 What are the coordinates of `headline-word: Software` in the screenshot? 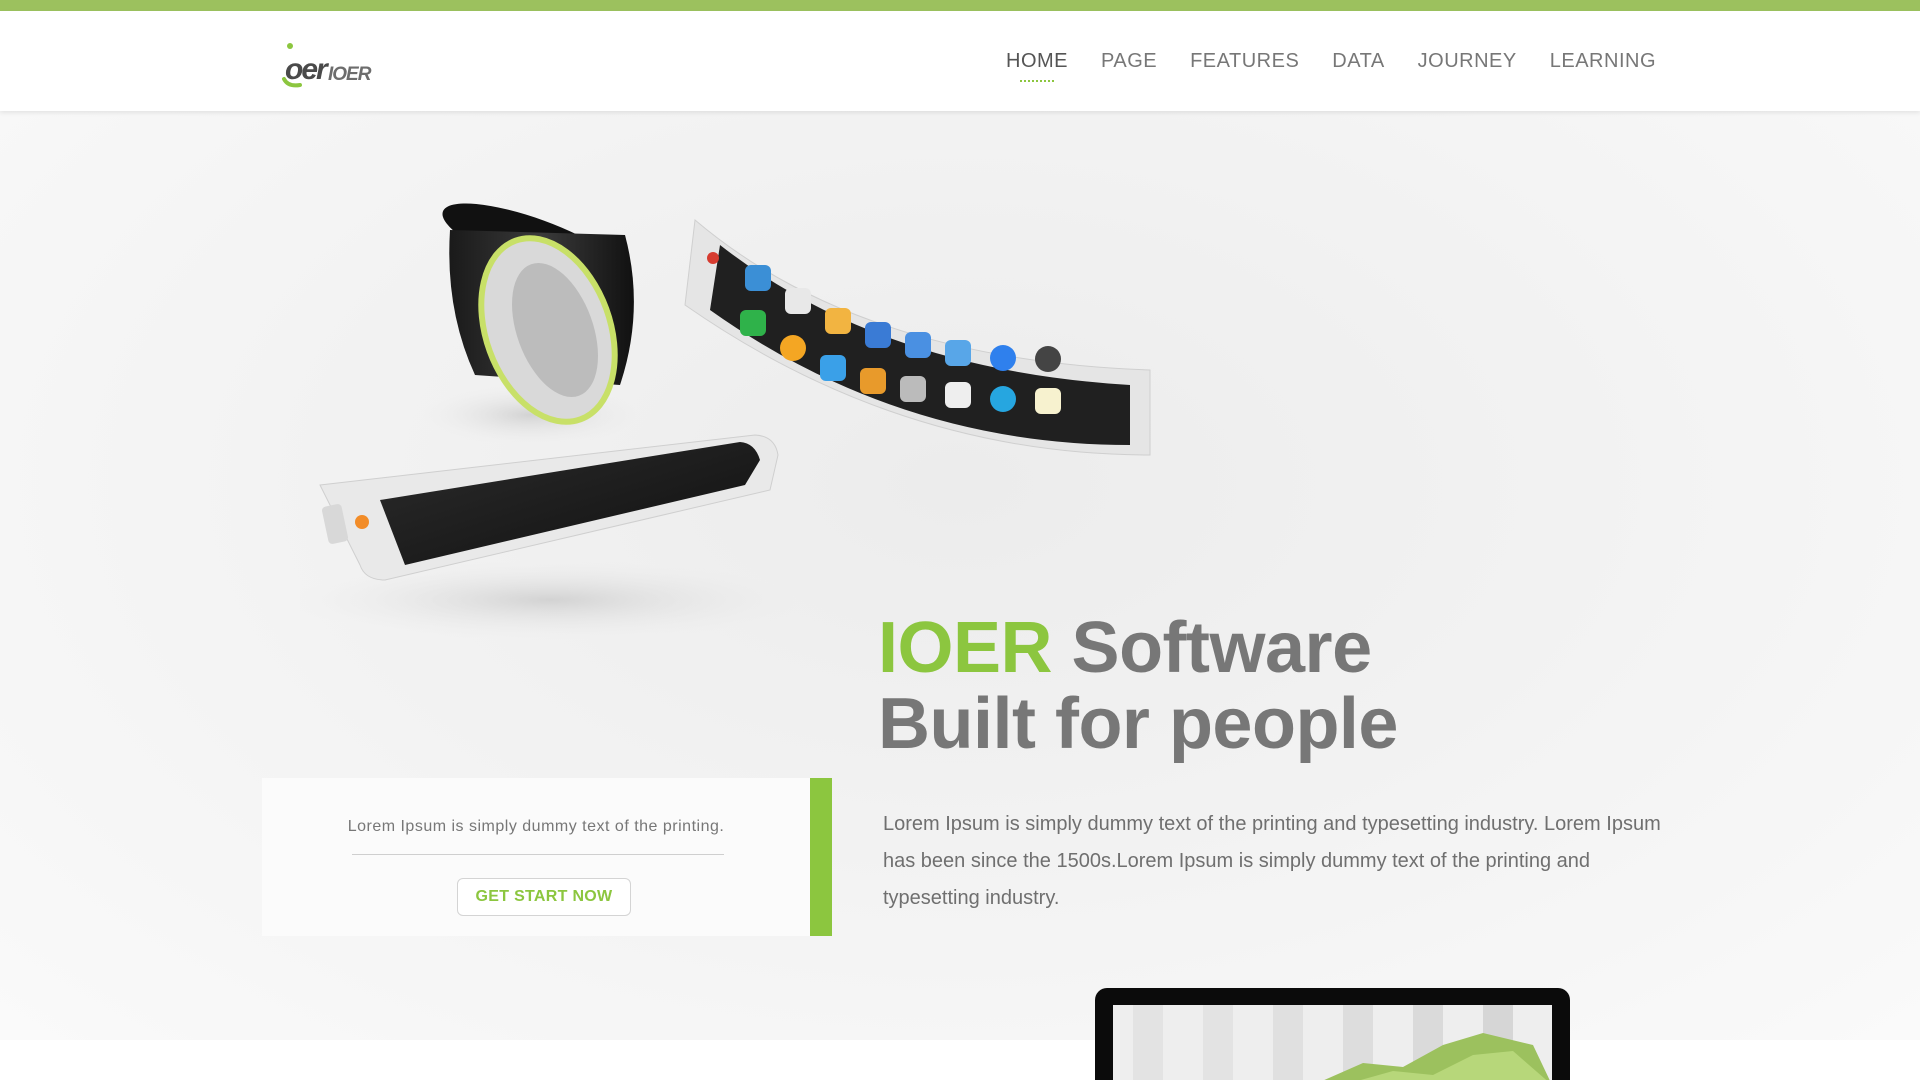 It's located at (1222, 648).